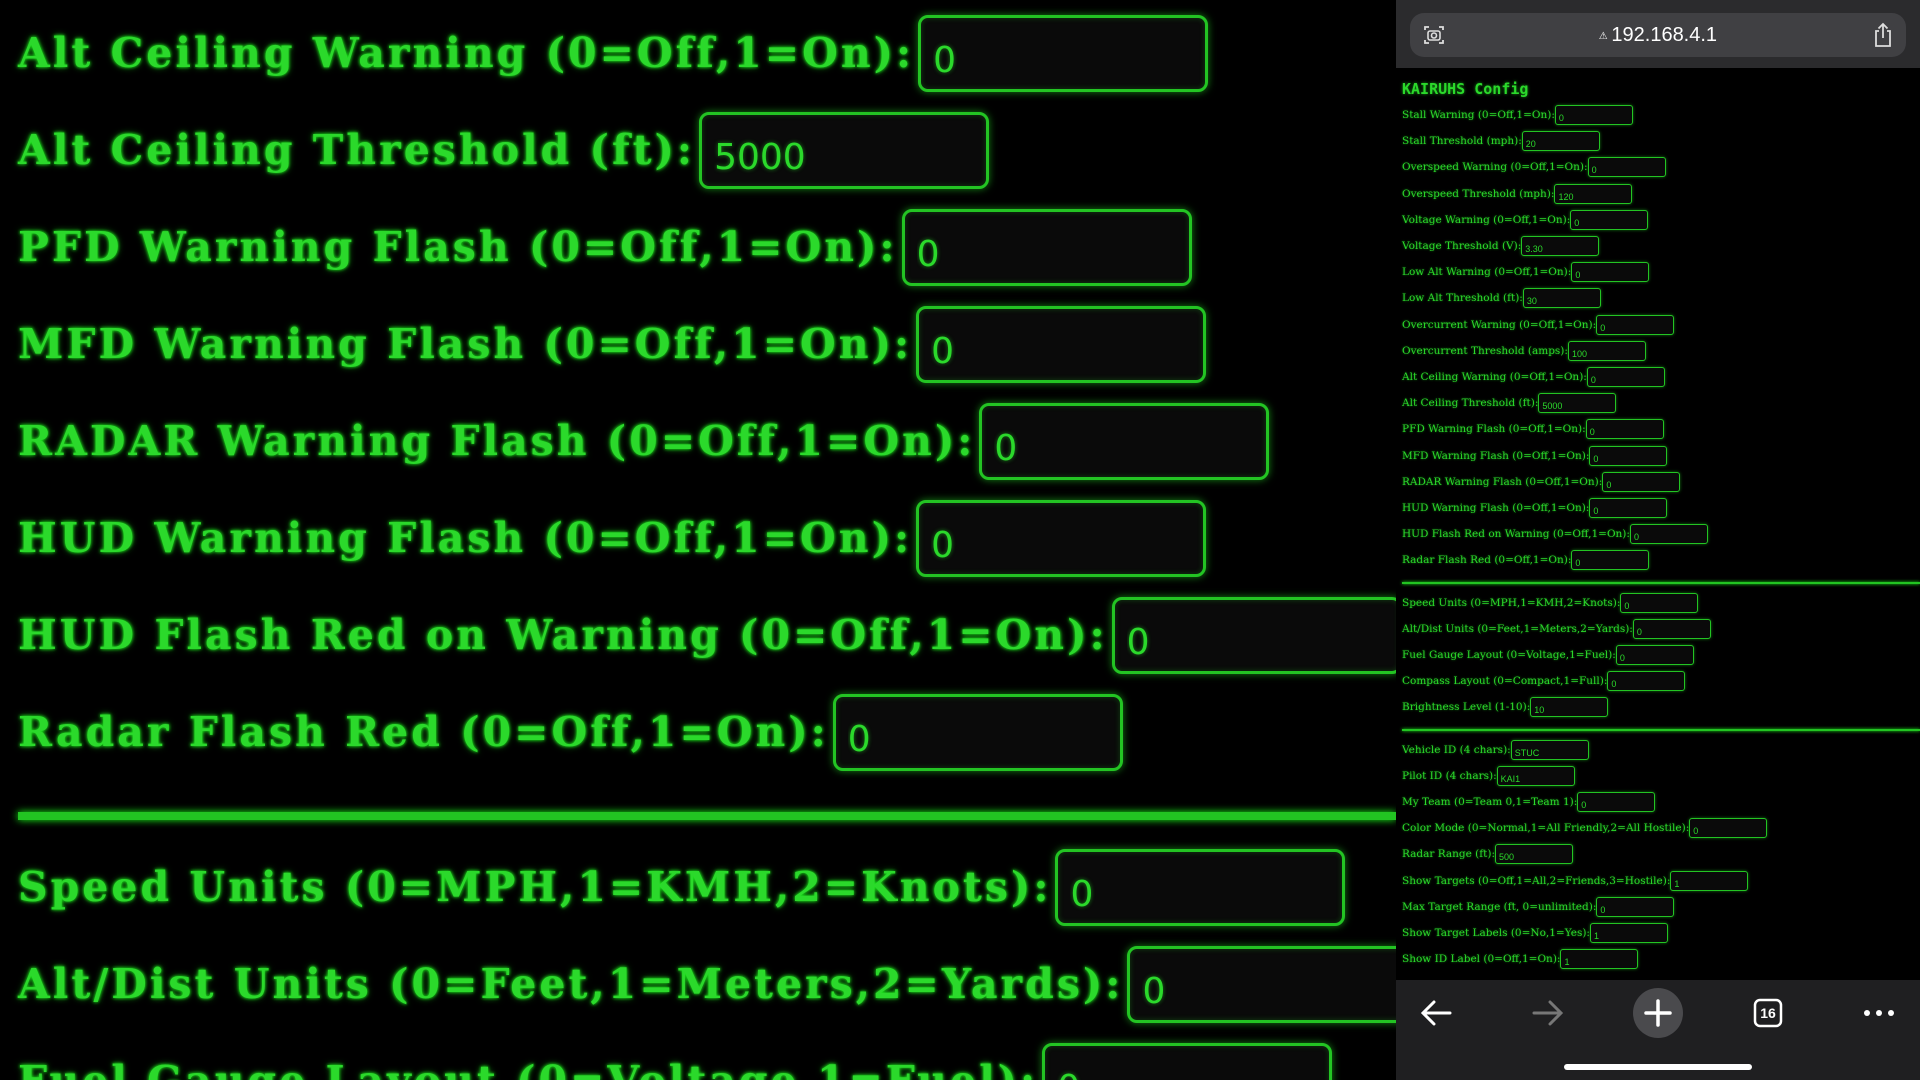 This screenshot has width=1920, height=1080. What do you see at coordinates (1488, 854) in the screenshot?
I see `setting-row: Radar Range (ft):` at bounding box center [1488, 854].